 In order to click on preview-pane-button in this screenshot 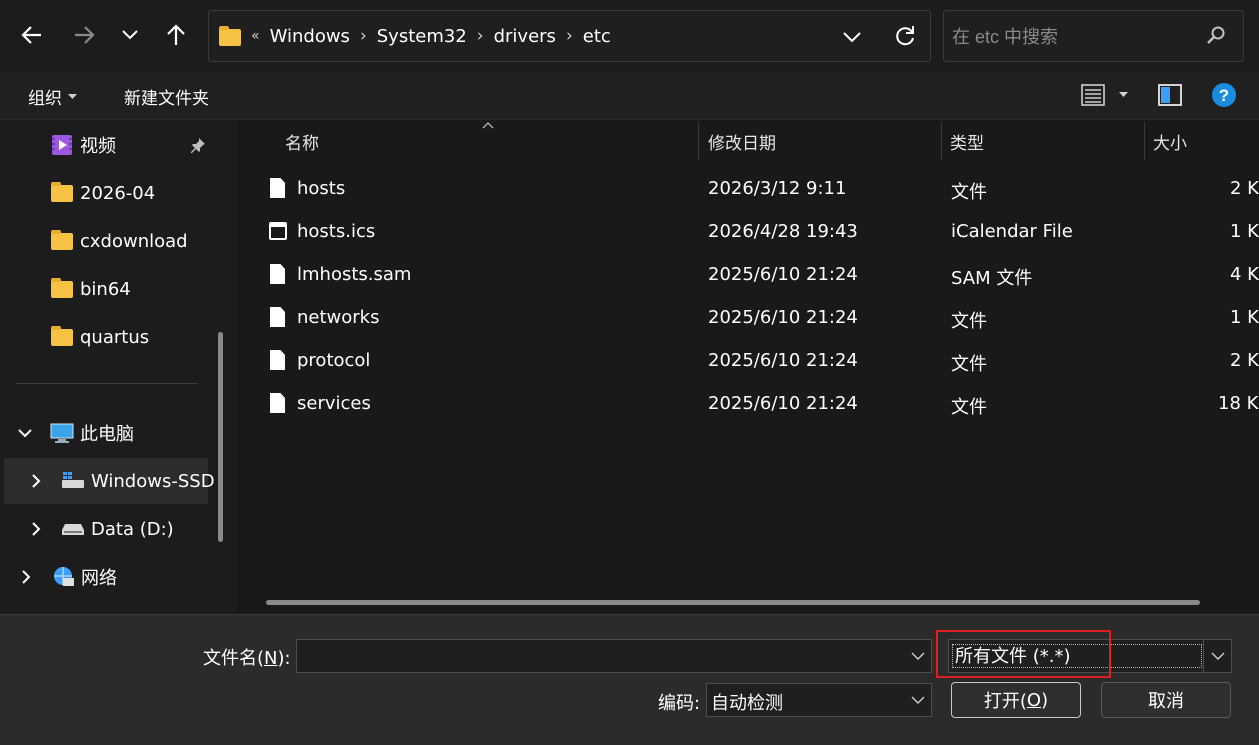, I will do `click(1170, 95)`.